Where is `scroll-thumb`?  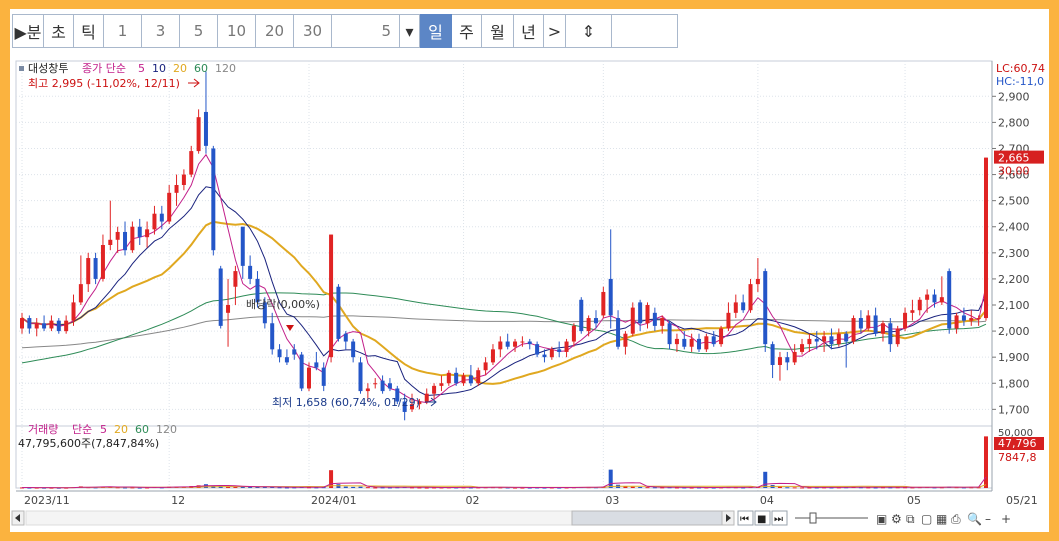 scroll-thumb is located at coordinates (647, 518).